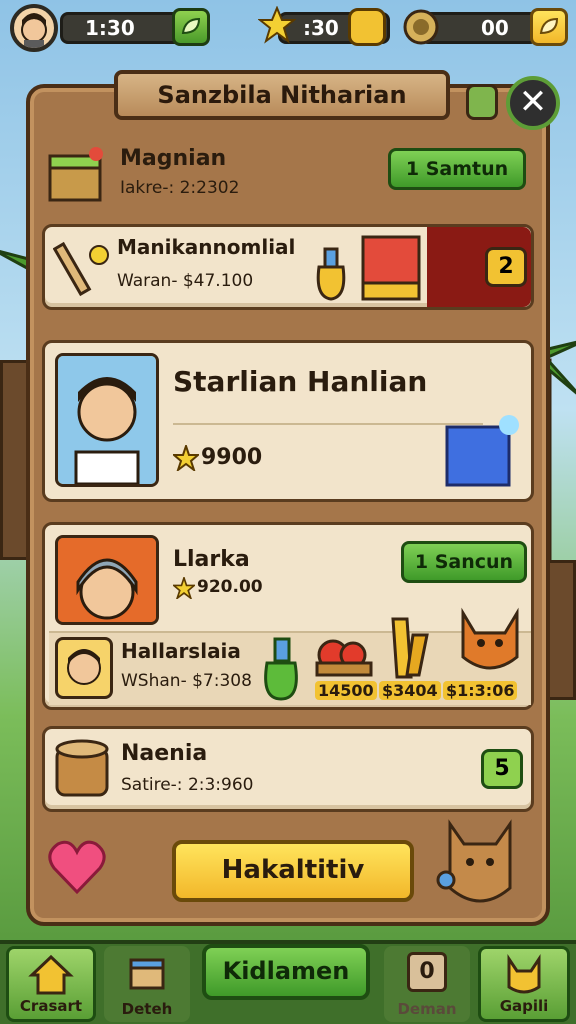 This screenshot has width=576, height=1024. Describe the element at coordinates (482, 102) in the screenshot. I see `frog-badge-icon` at that location.